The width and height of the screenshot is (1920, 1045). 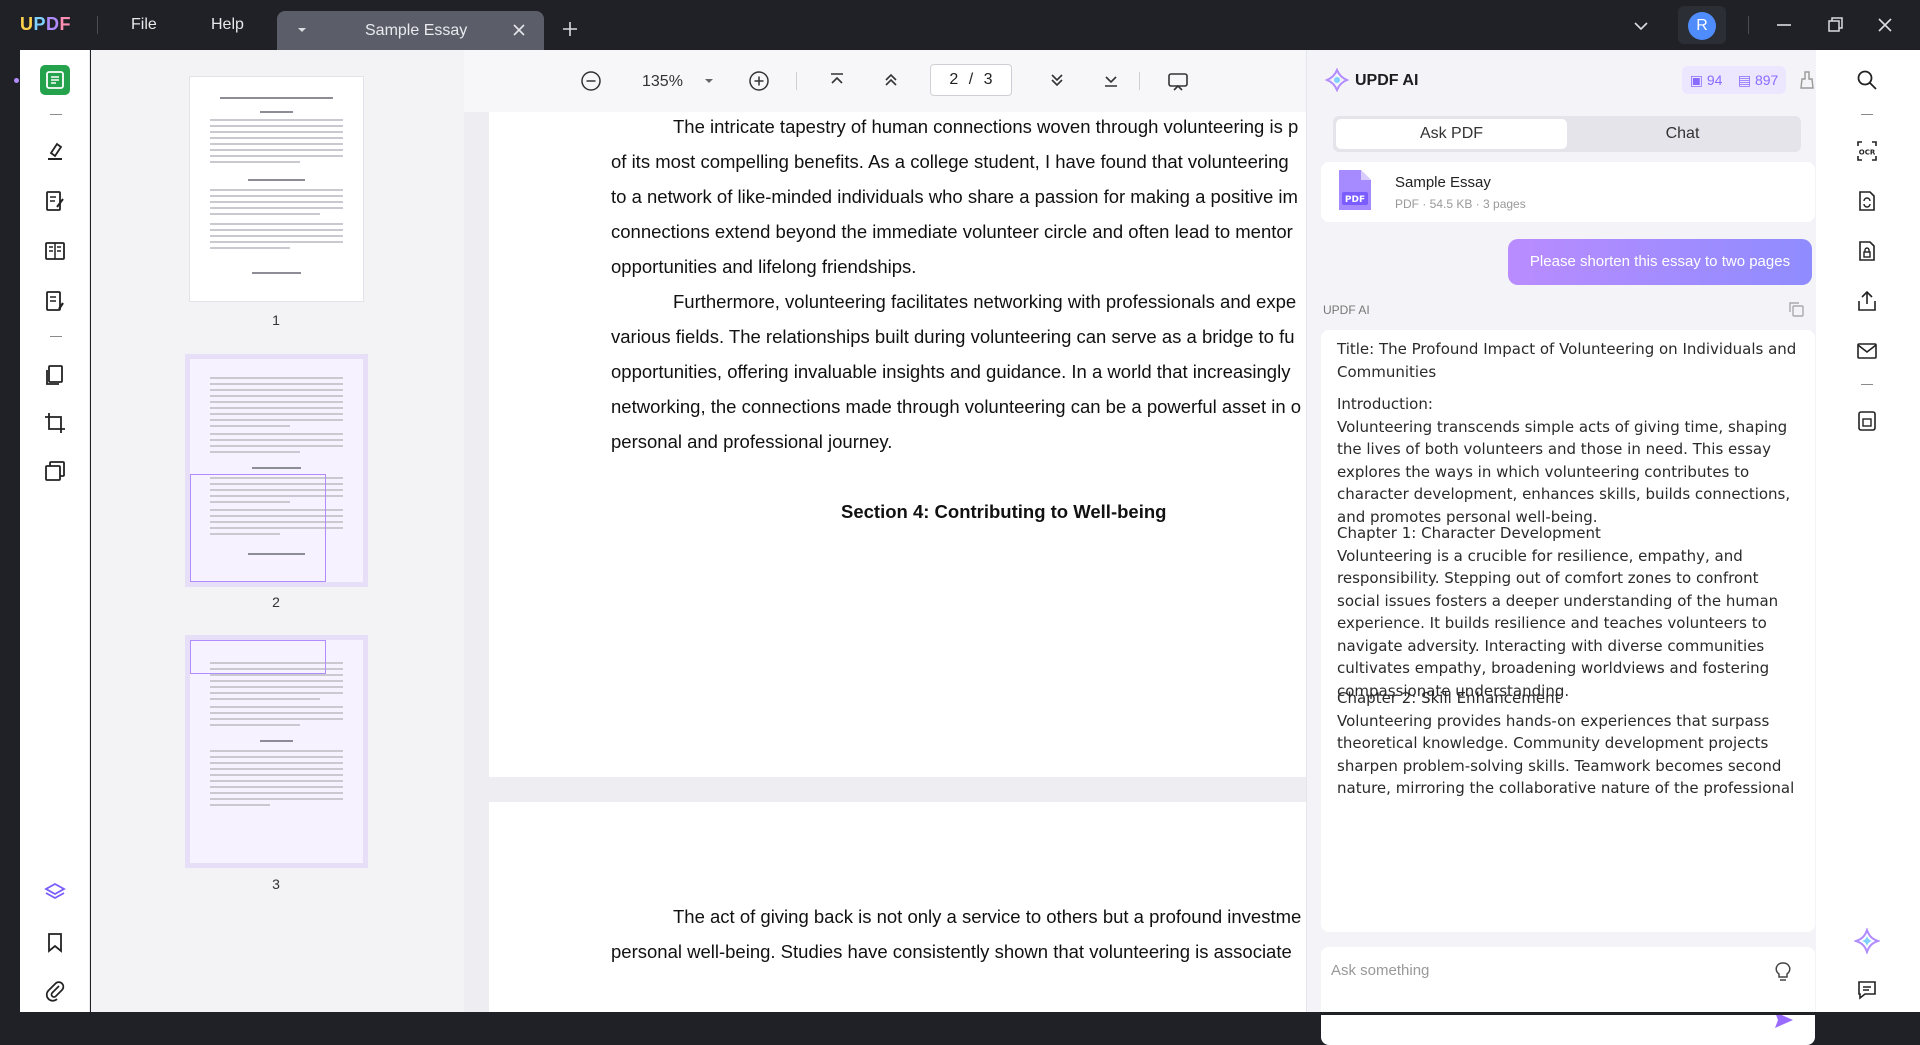 What do you see at coordinates (16, 80) in the screenshot?
I see `active-dot-indicator` at bounding box center [16, 80].